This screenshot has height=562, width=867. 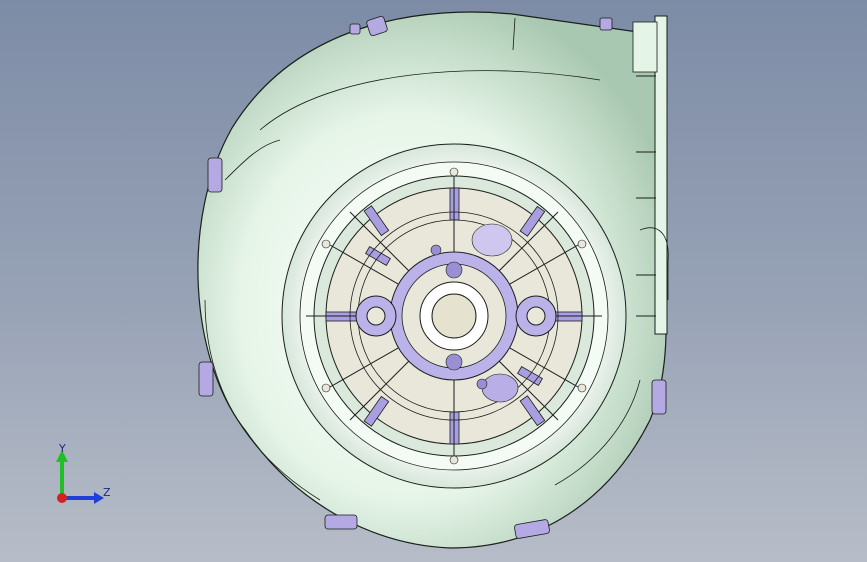 What do you see at coordinates (492, 240) in the screenshot?
I see `balance-weight` at bounding box center [492, 240].